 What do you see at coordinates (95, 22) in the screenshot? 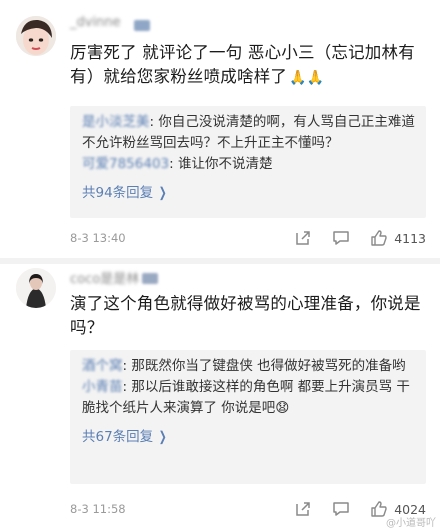
I see `username: _dvinne` at bounding box center [95, 22].